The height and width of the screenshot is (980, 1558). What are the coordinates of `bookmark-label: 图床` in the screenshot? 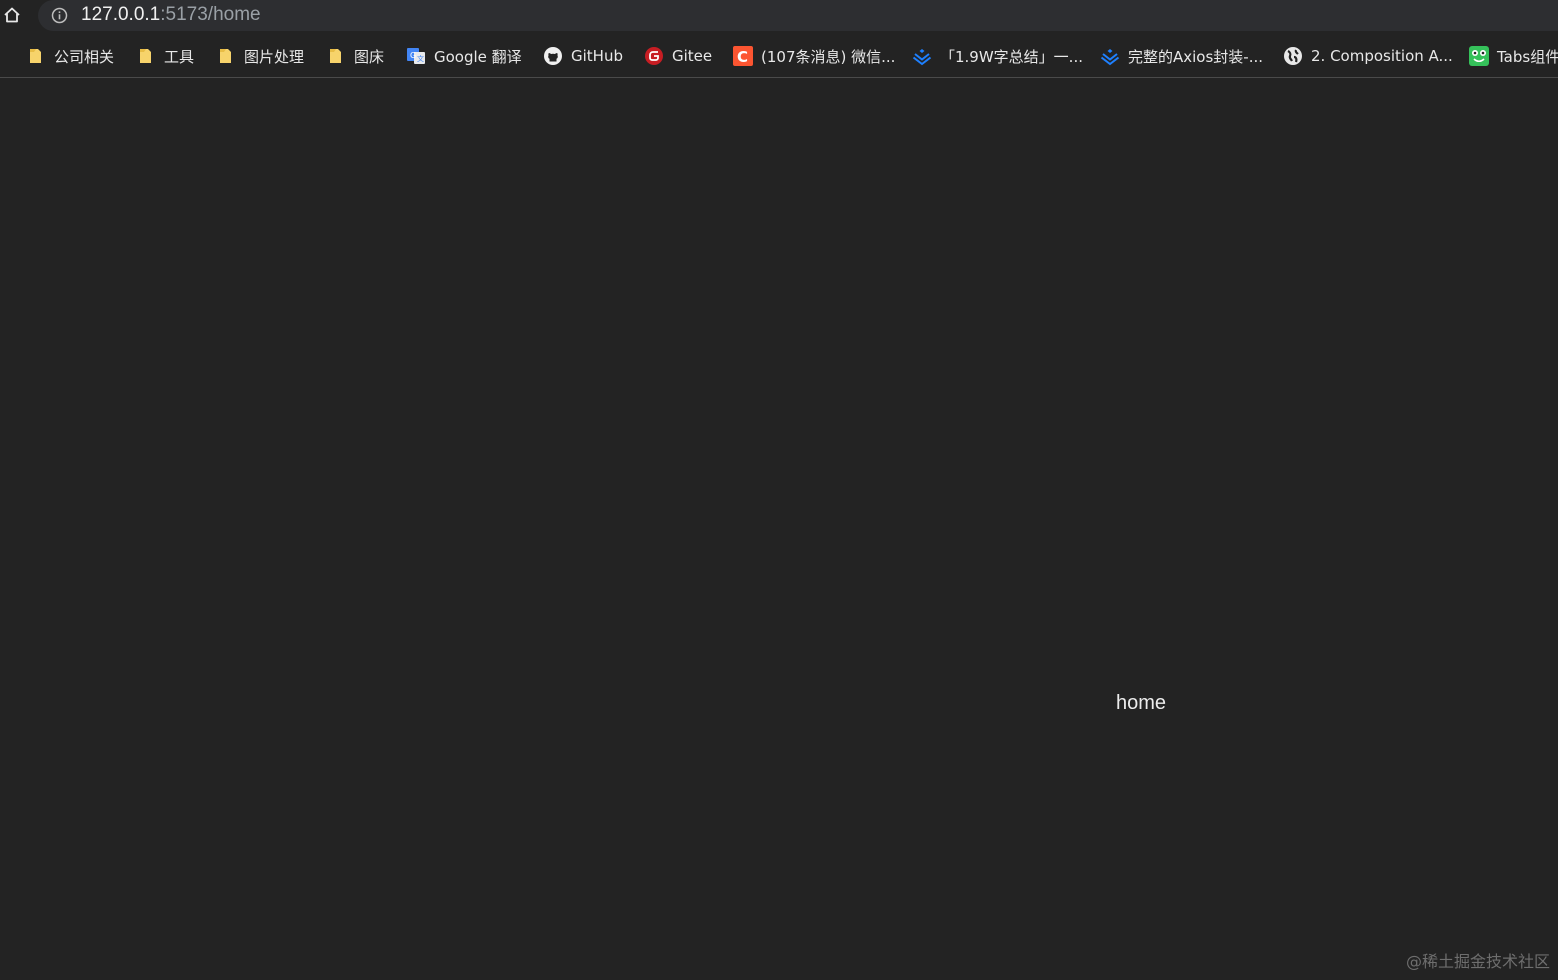 It's located at (369, 56).